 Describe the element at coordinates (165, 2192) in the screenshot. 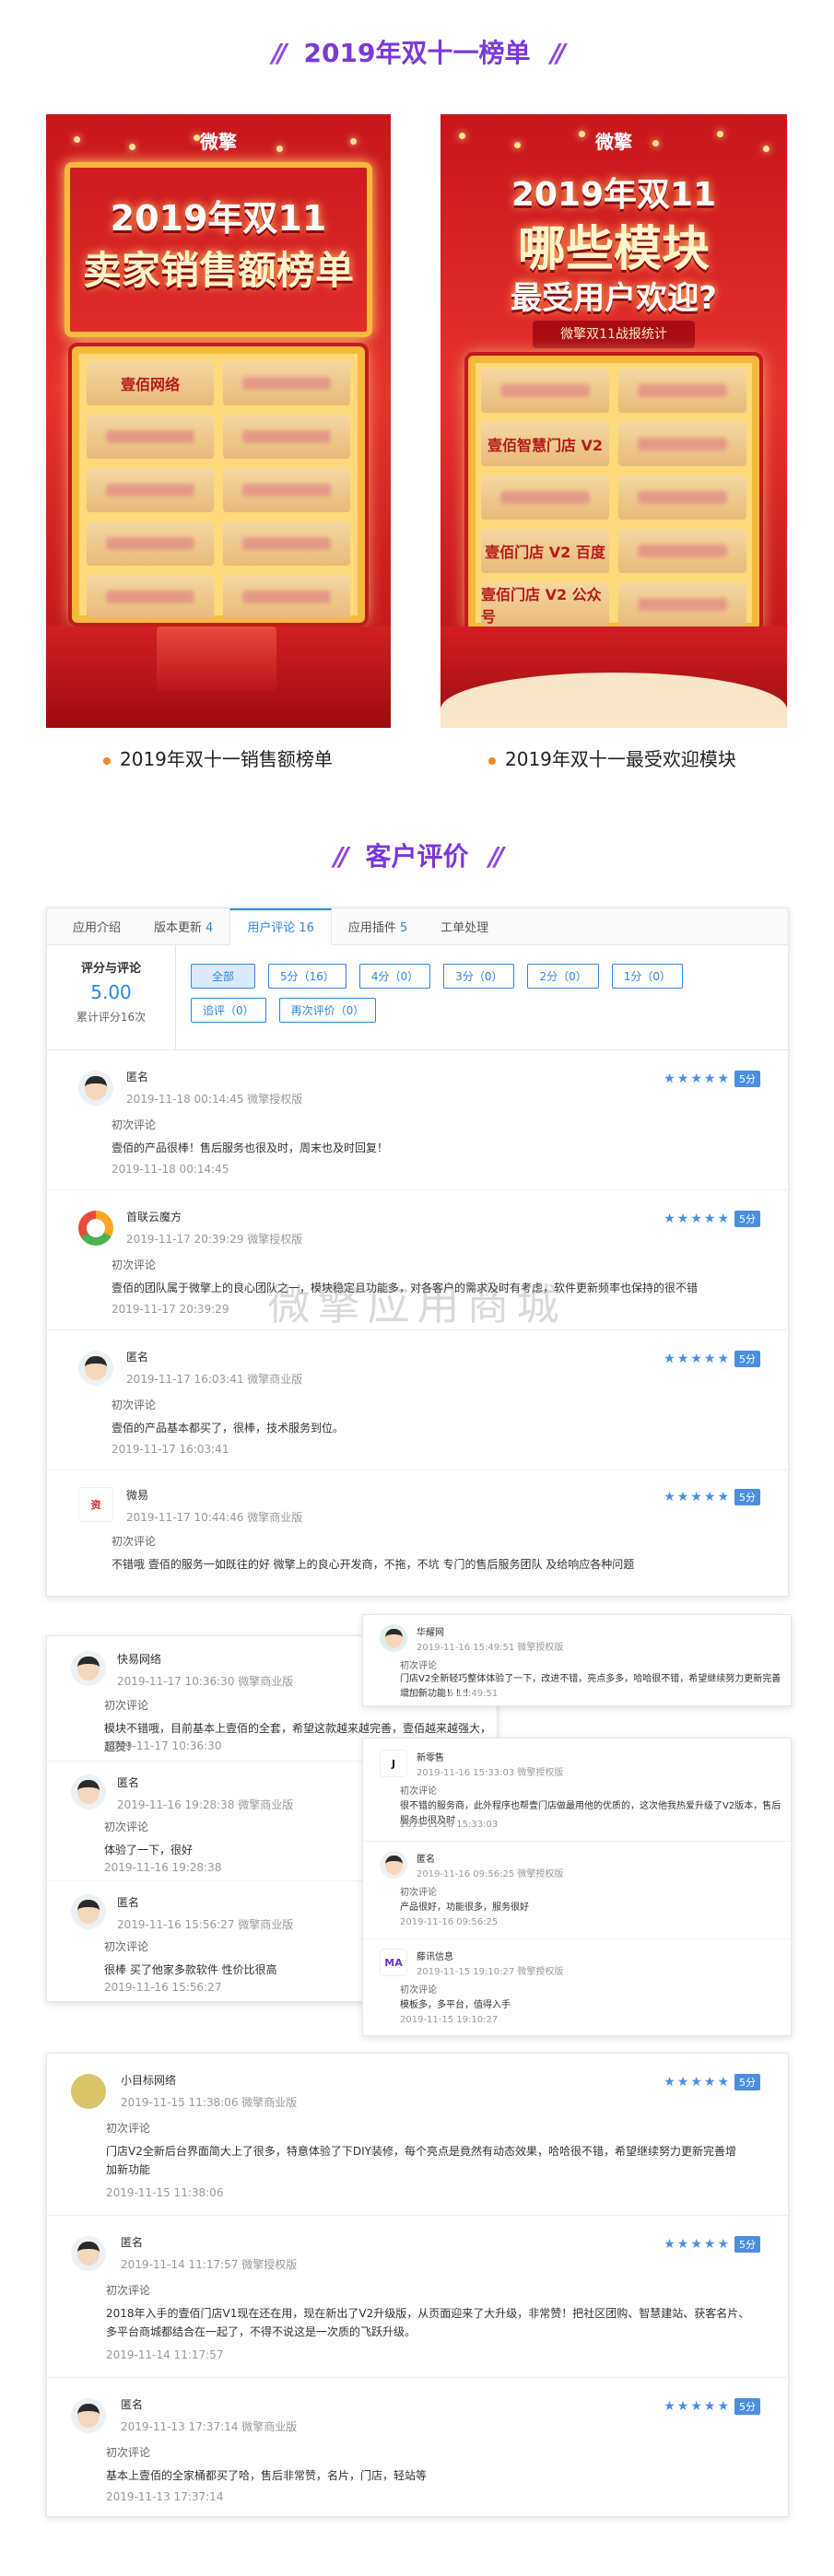

I see `review-time: 2019-11-15 11:38:06` at that location.